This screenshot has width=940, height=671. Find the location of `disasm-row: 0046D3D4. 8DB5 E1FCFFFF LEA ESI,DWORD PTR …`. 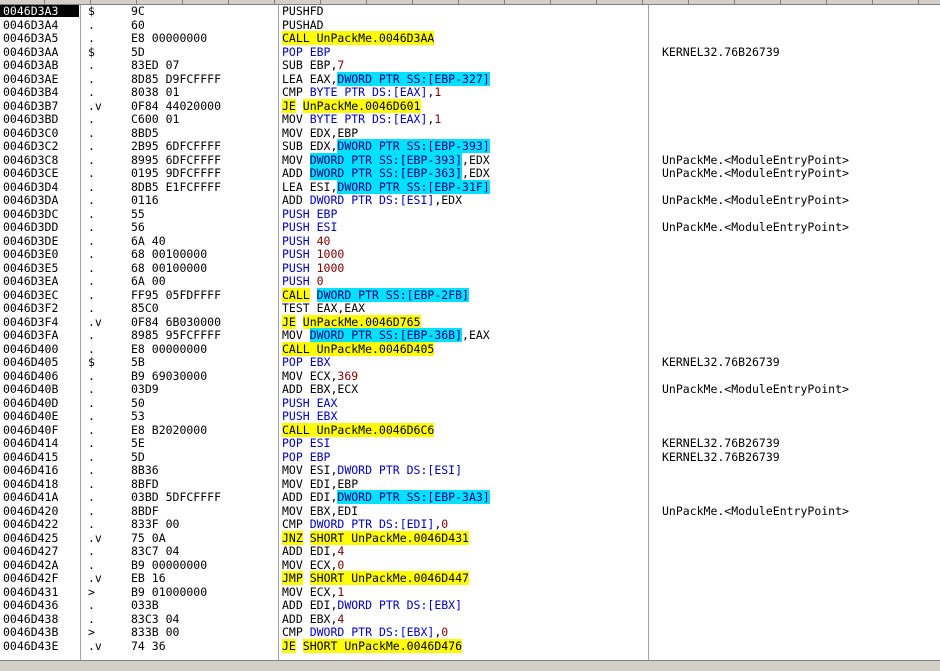

disasm-row: 0046D3D4. 8DB5 E1FCFFFF LEA ESI,DWORD PTR … is located at coordinates (470, 186).